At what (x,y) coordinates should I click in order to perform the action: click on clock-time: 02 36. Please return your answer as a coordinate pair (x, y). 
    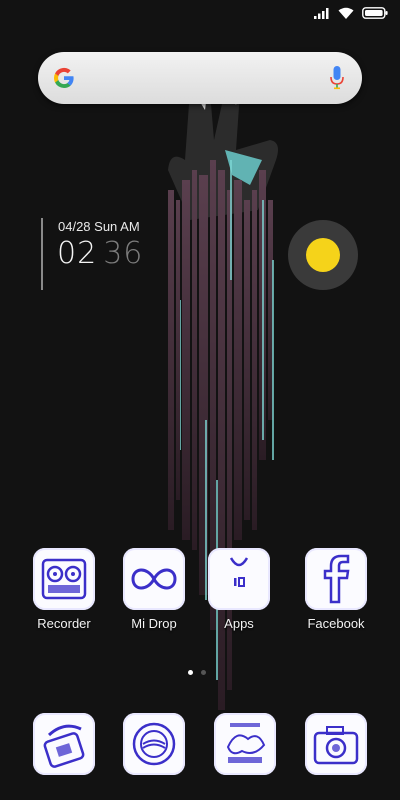
    Looking at the image, I should click on (100, 253).